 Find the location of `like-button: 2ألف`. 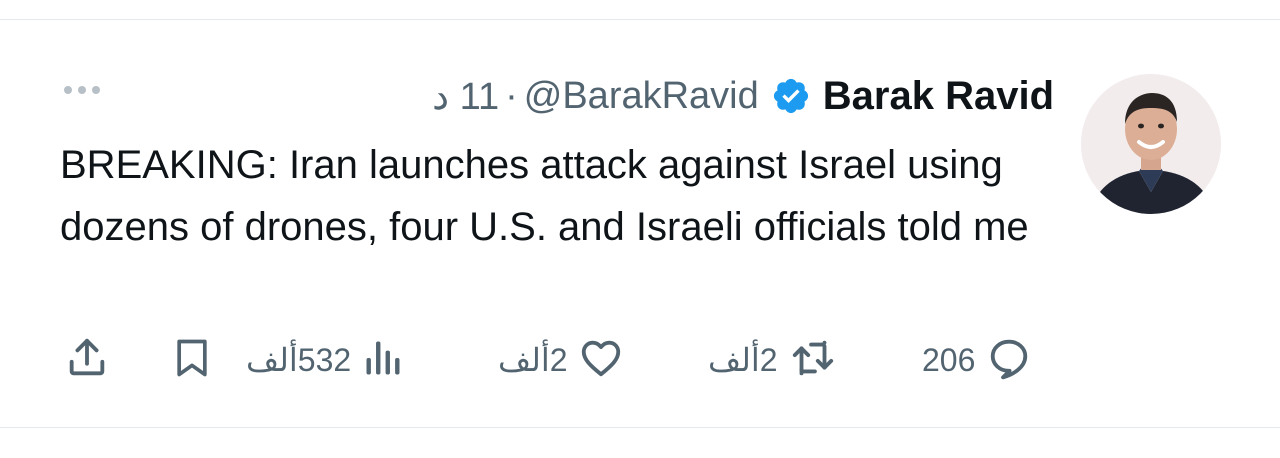

like-button: 2ألف is located at coordinates (561, 360).